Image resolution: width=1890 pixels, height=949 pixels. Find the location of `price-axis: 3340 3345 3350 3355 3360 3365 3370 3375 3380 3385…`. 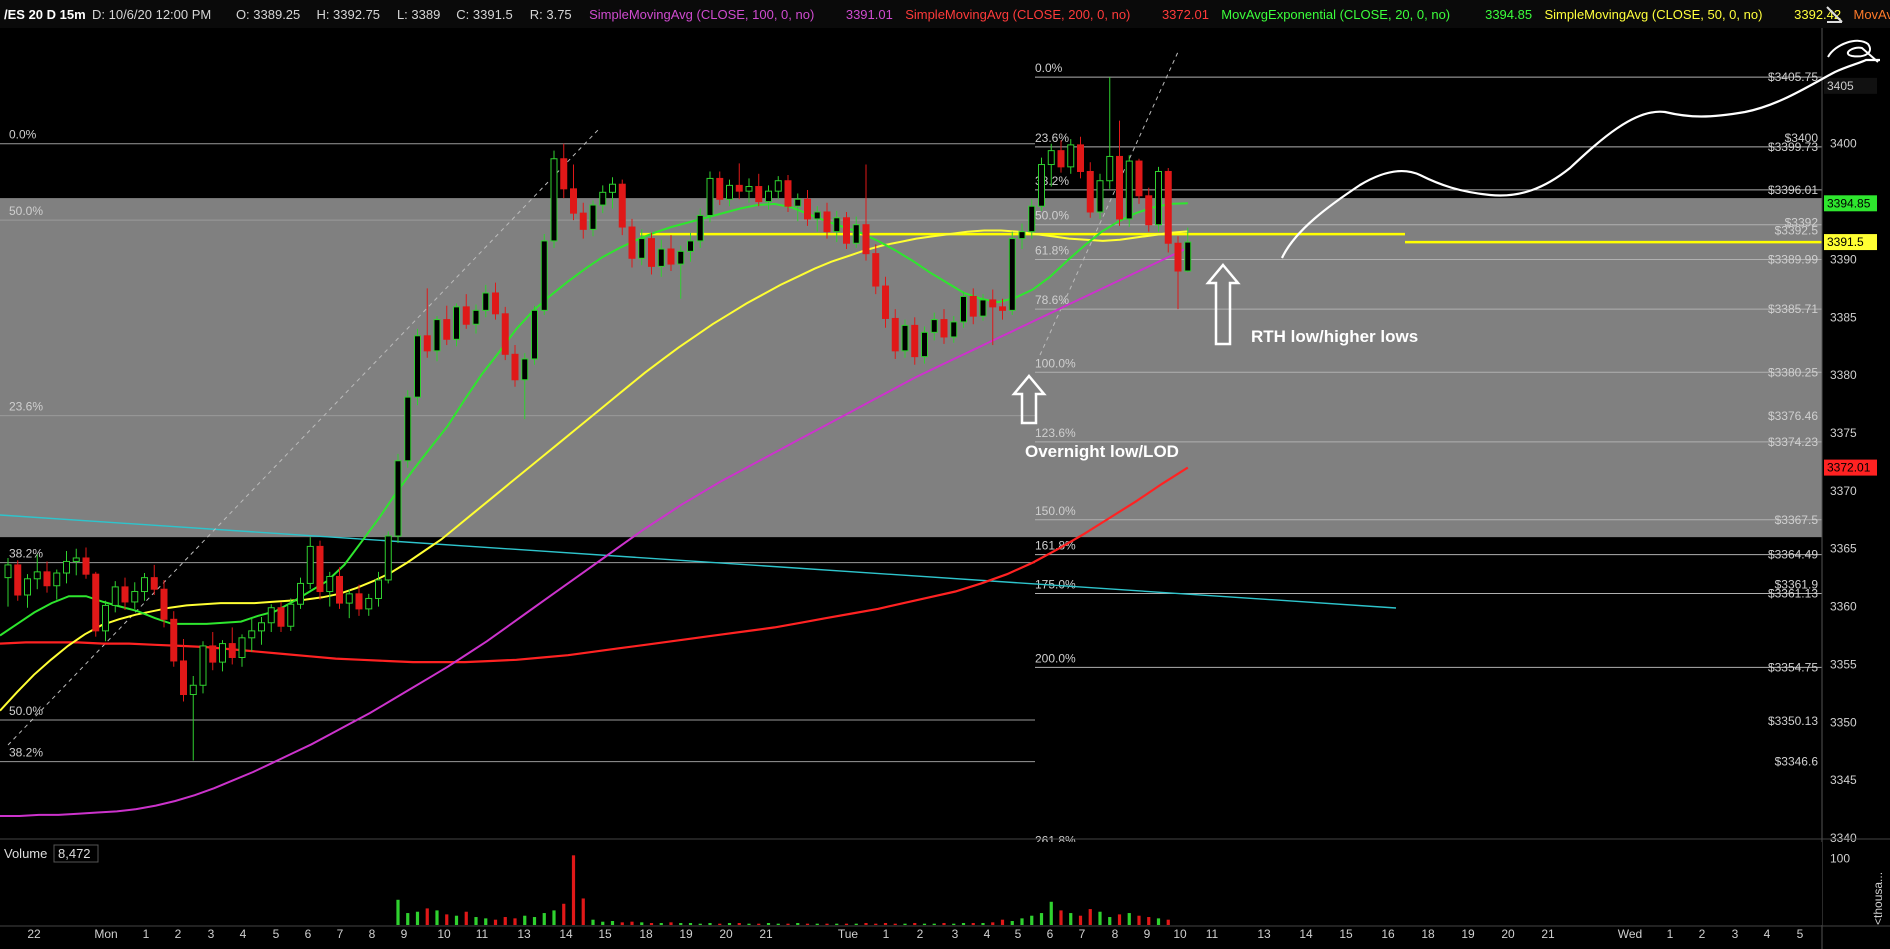

price-axis: 3340 3345 3350 3355 3360 3365 3370 3375 3380 3385… is located at coordinates (1855, 488).